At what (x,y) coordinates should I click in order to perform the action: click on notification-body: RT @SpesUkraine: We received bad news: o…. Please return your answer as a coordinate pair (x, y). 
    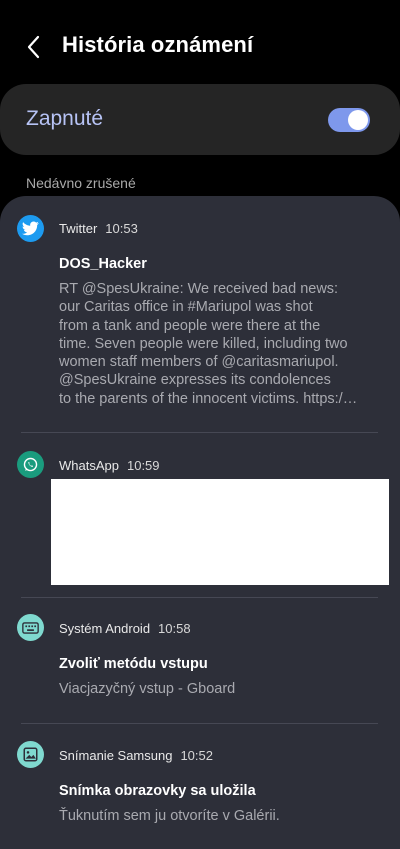
    Looking at the image, I should click on (222, 344).